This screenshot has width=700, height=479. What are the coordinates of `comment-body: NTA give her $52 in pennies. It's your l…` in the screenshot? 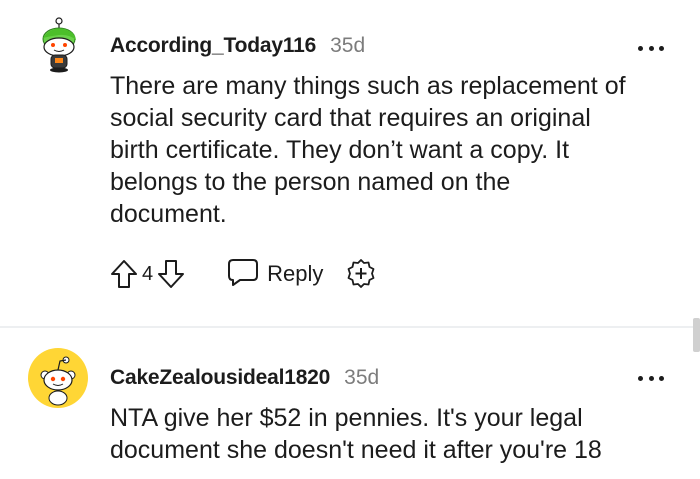 It's located at (395, 434).